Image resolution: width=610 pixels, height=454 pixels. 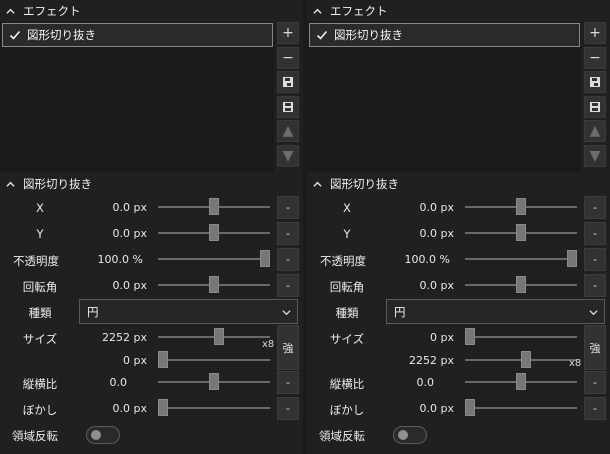 I want to click on plus-icon: +, so click(x=595, y=33).